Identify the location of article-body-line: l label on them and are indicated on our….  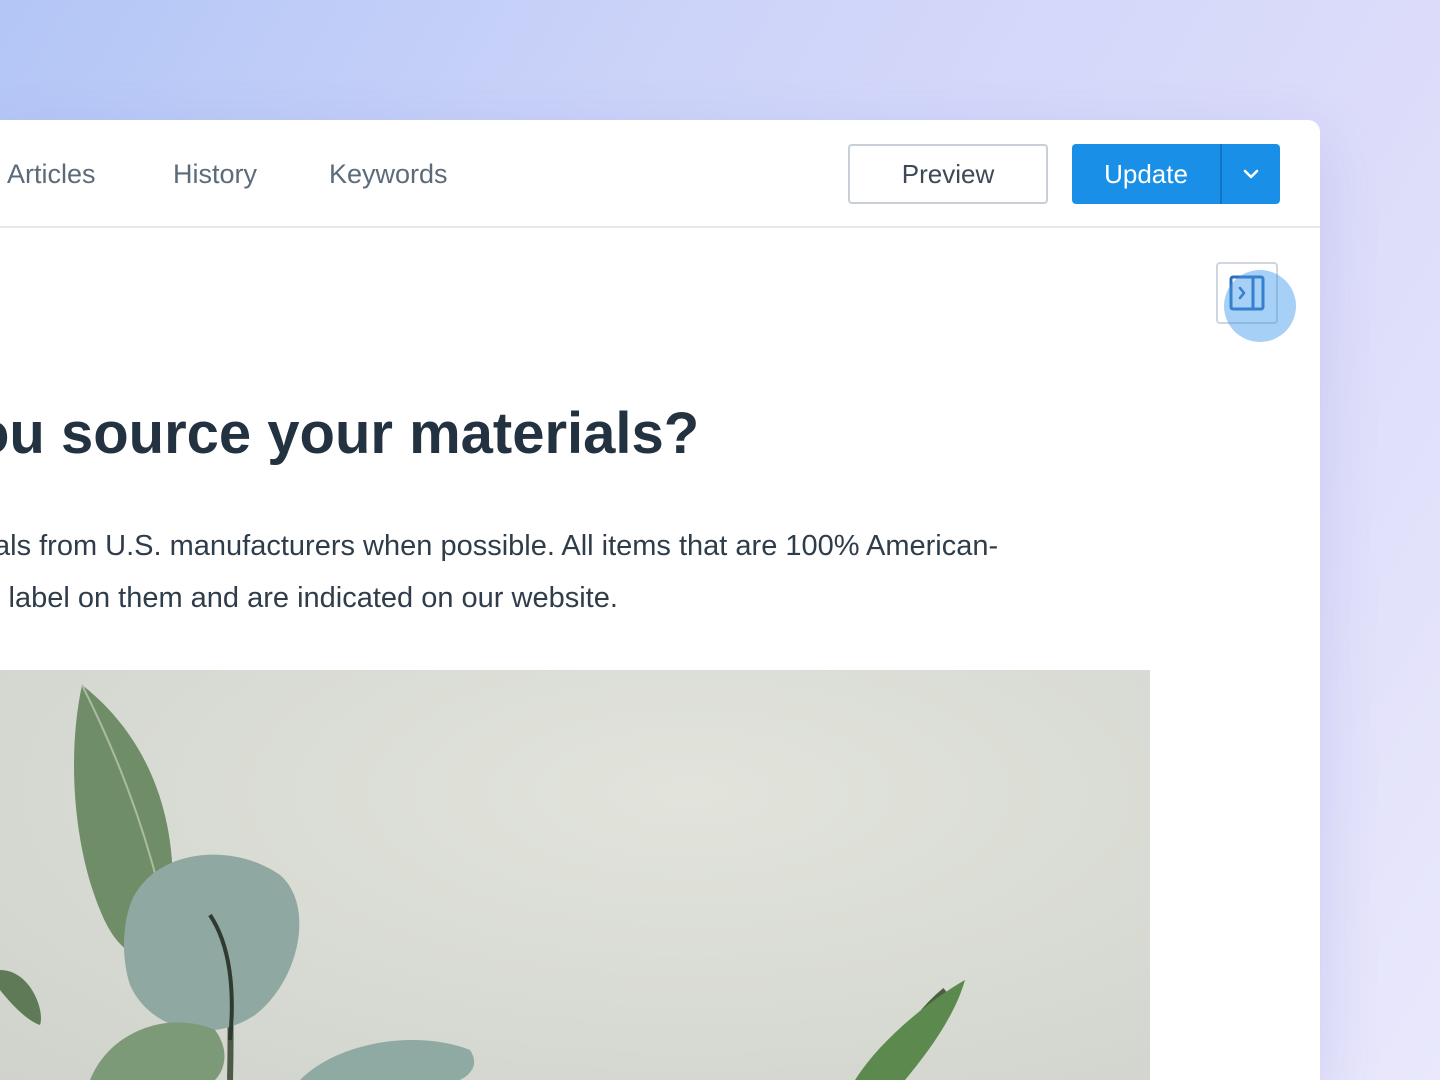
(309, 598).